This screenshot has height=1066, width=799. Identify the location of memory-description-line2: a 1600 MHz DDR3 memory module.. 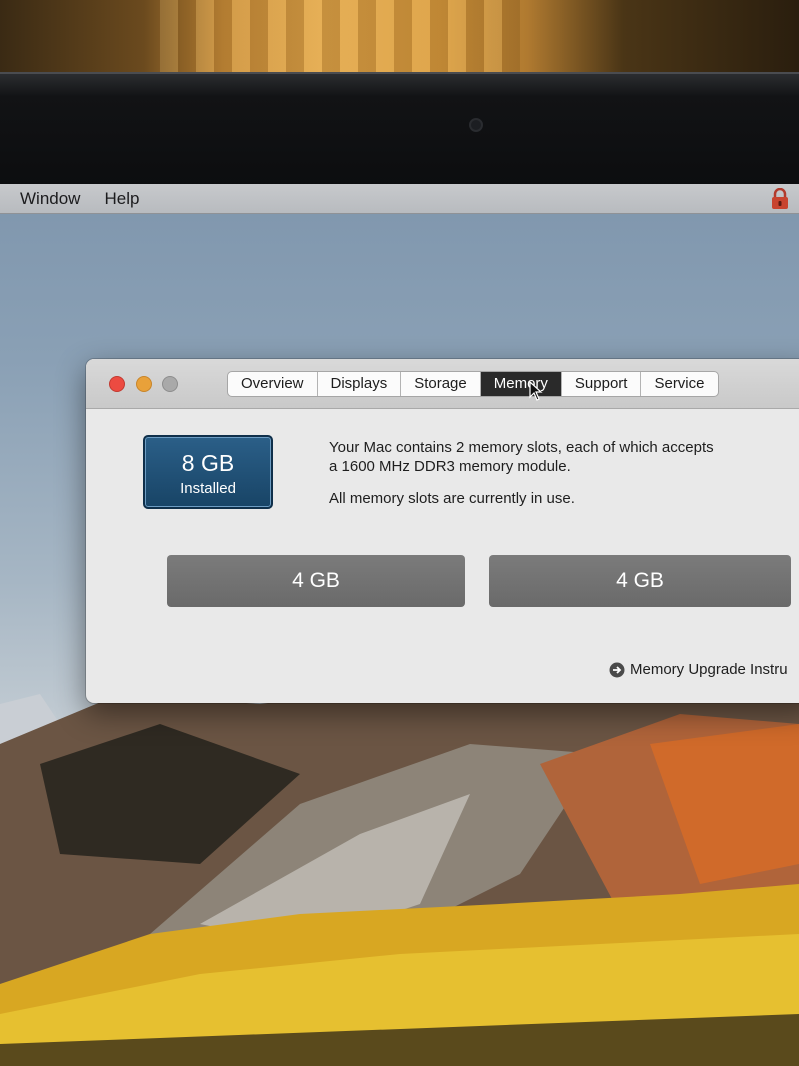
(450, 466).